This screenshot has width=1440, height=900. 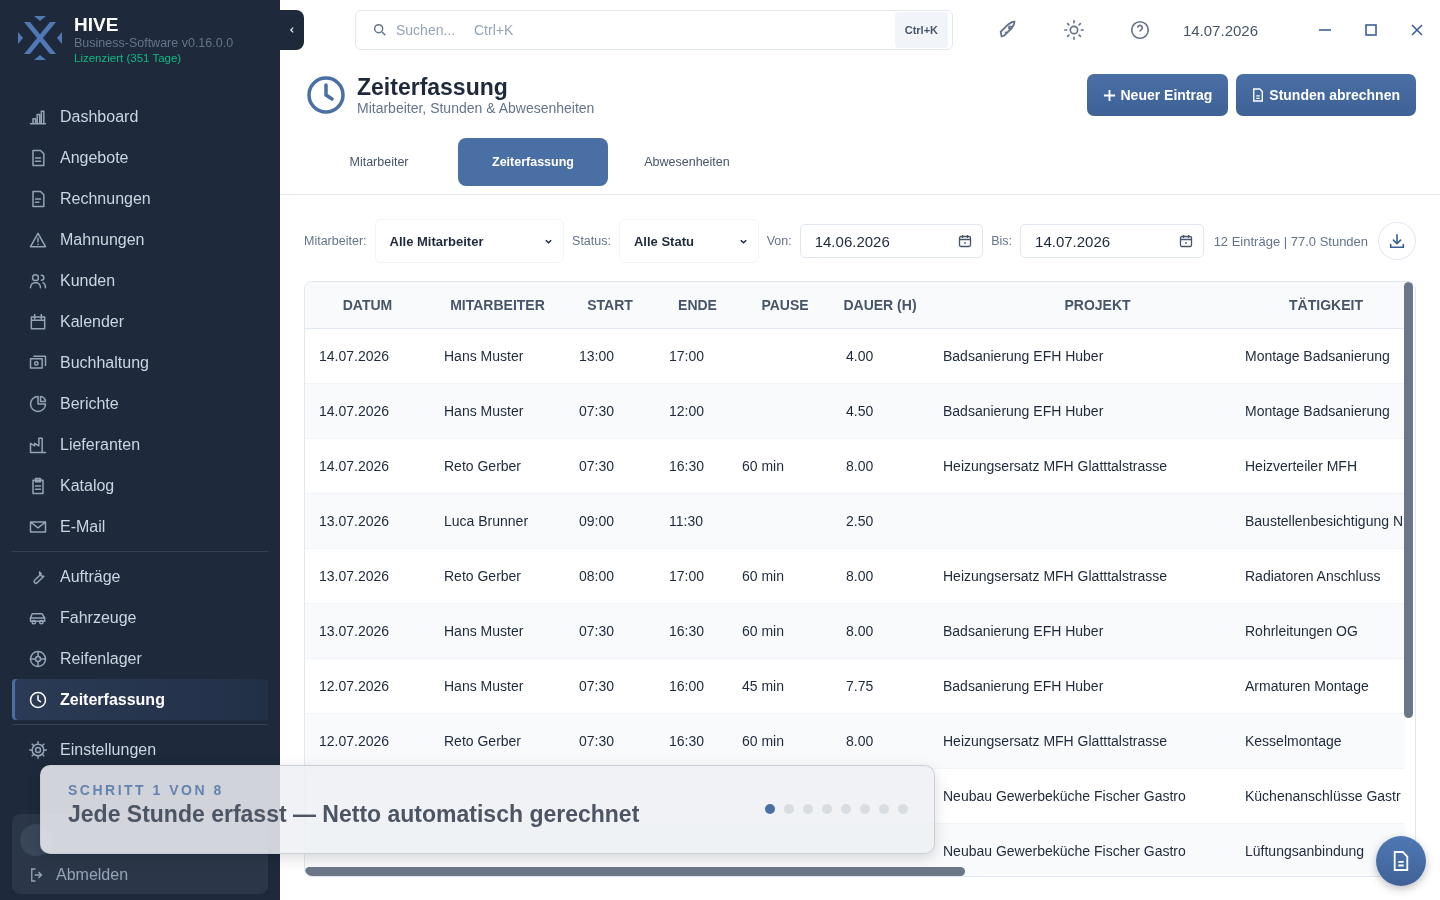 What do you see at coordinates (687, 411) in the screenshot?
I see `table-cell: 12:00` at bounding box center [687, 411].